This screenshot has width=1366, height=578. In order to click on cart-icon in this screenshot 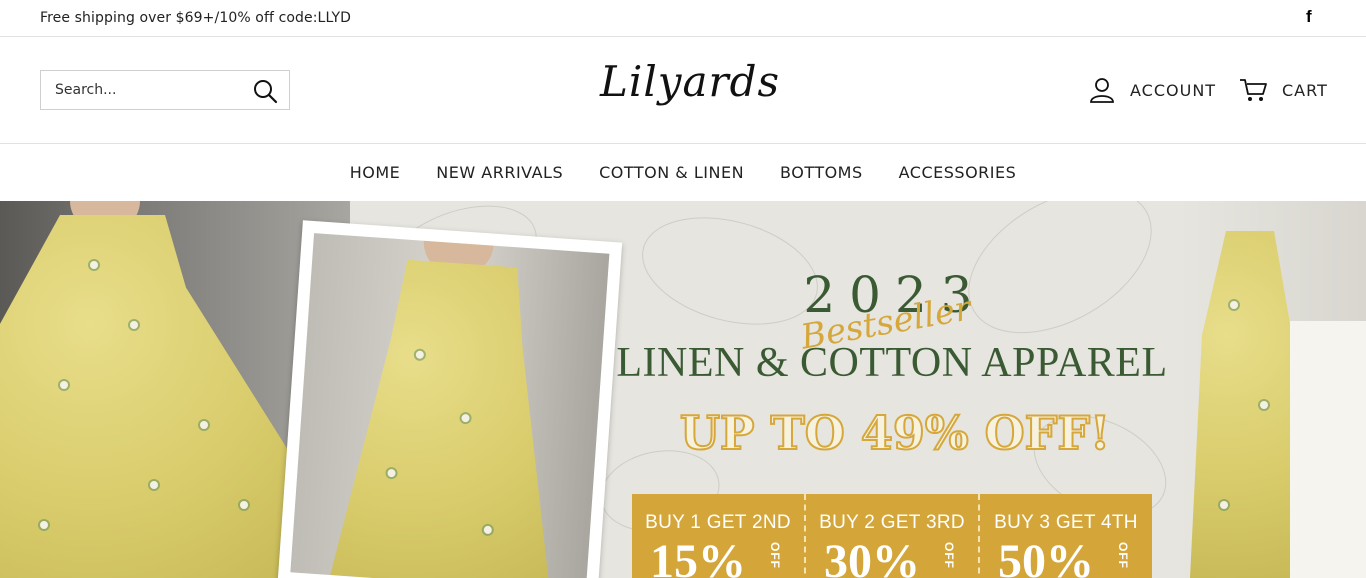, I will do `click(1253, 90)`.